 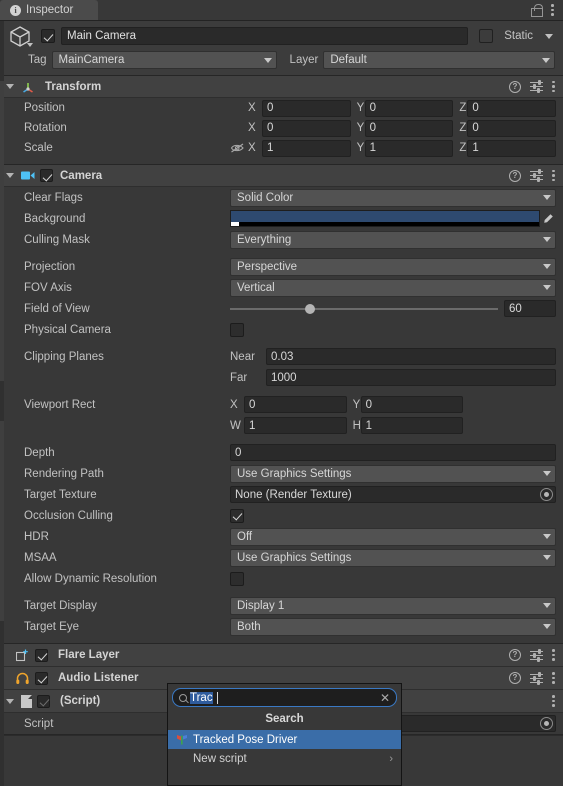 What do you see at coordinates (43, 701) in the screenshot?
I see `script-enabled-checkbox` at bounding box center [43, 701].